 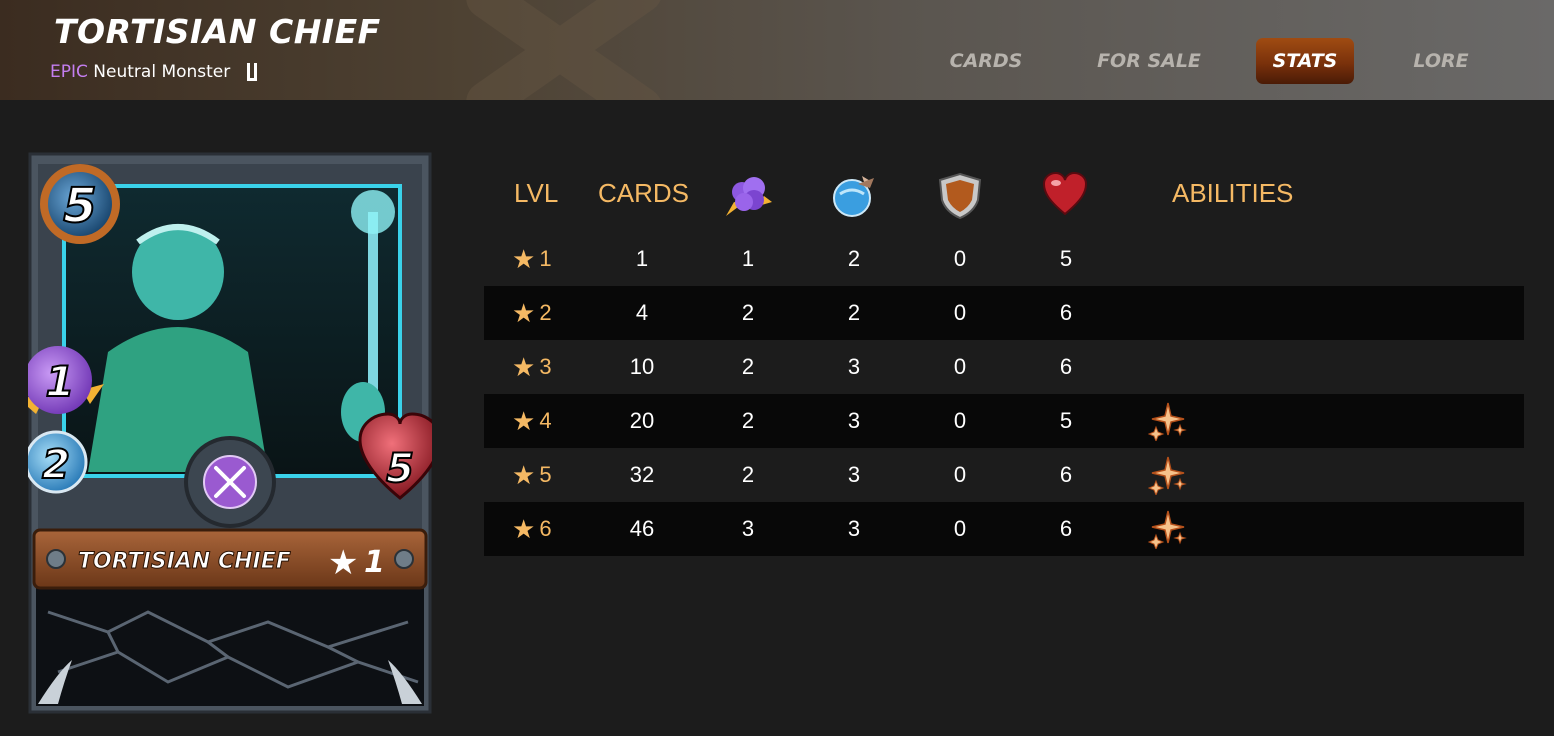 What do you see at coordinates (1065, 194) in the screenshot?
I see `health-heart-icon` at bounding box center [1065, 194].